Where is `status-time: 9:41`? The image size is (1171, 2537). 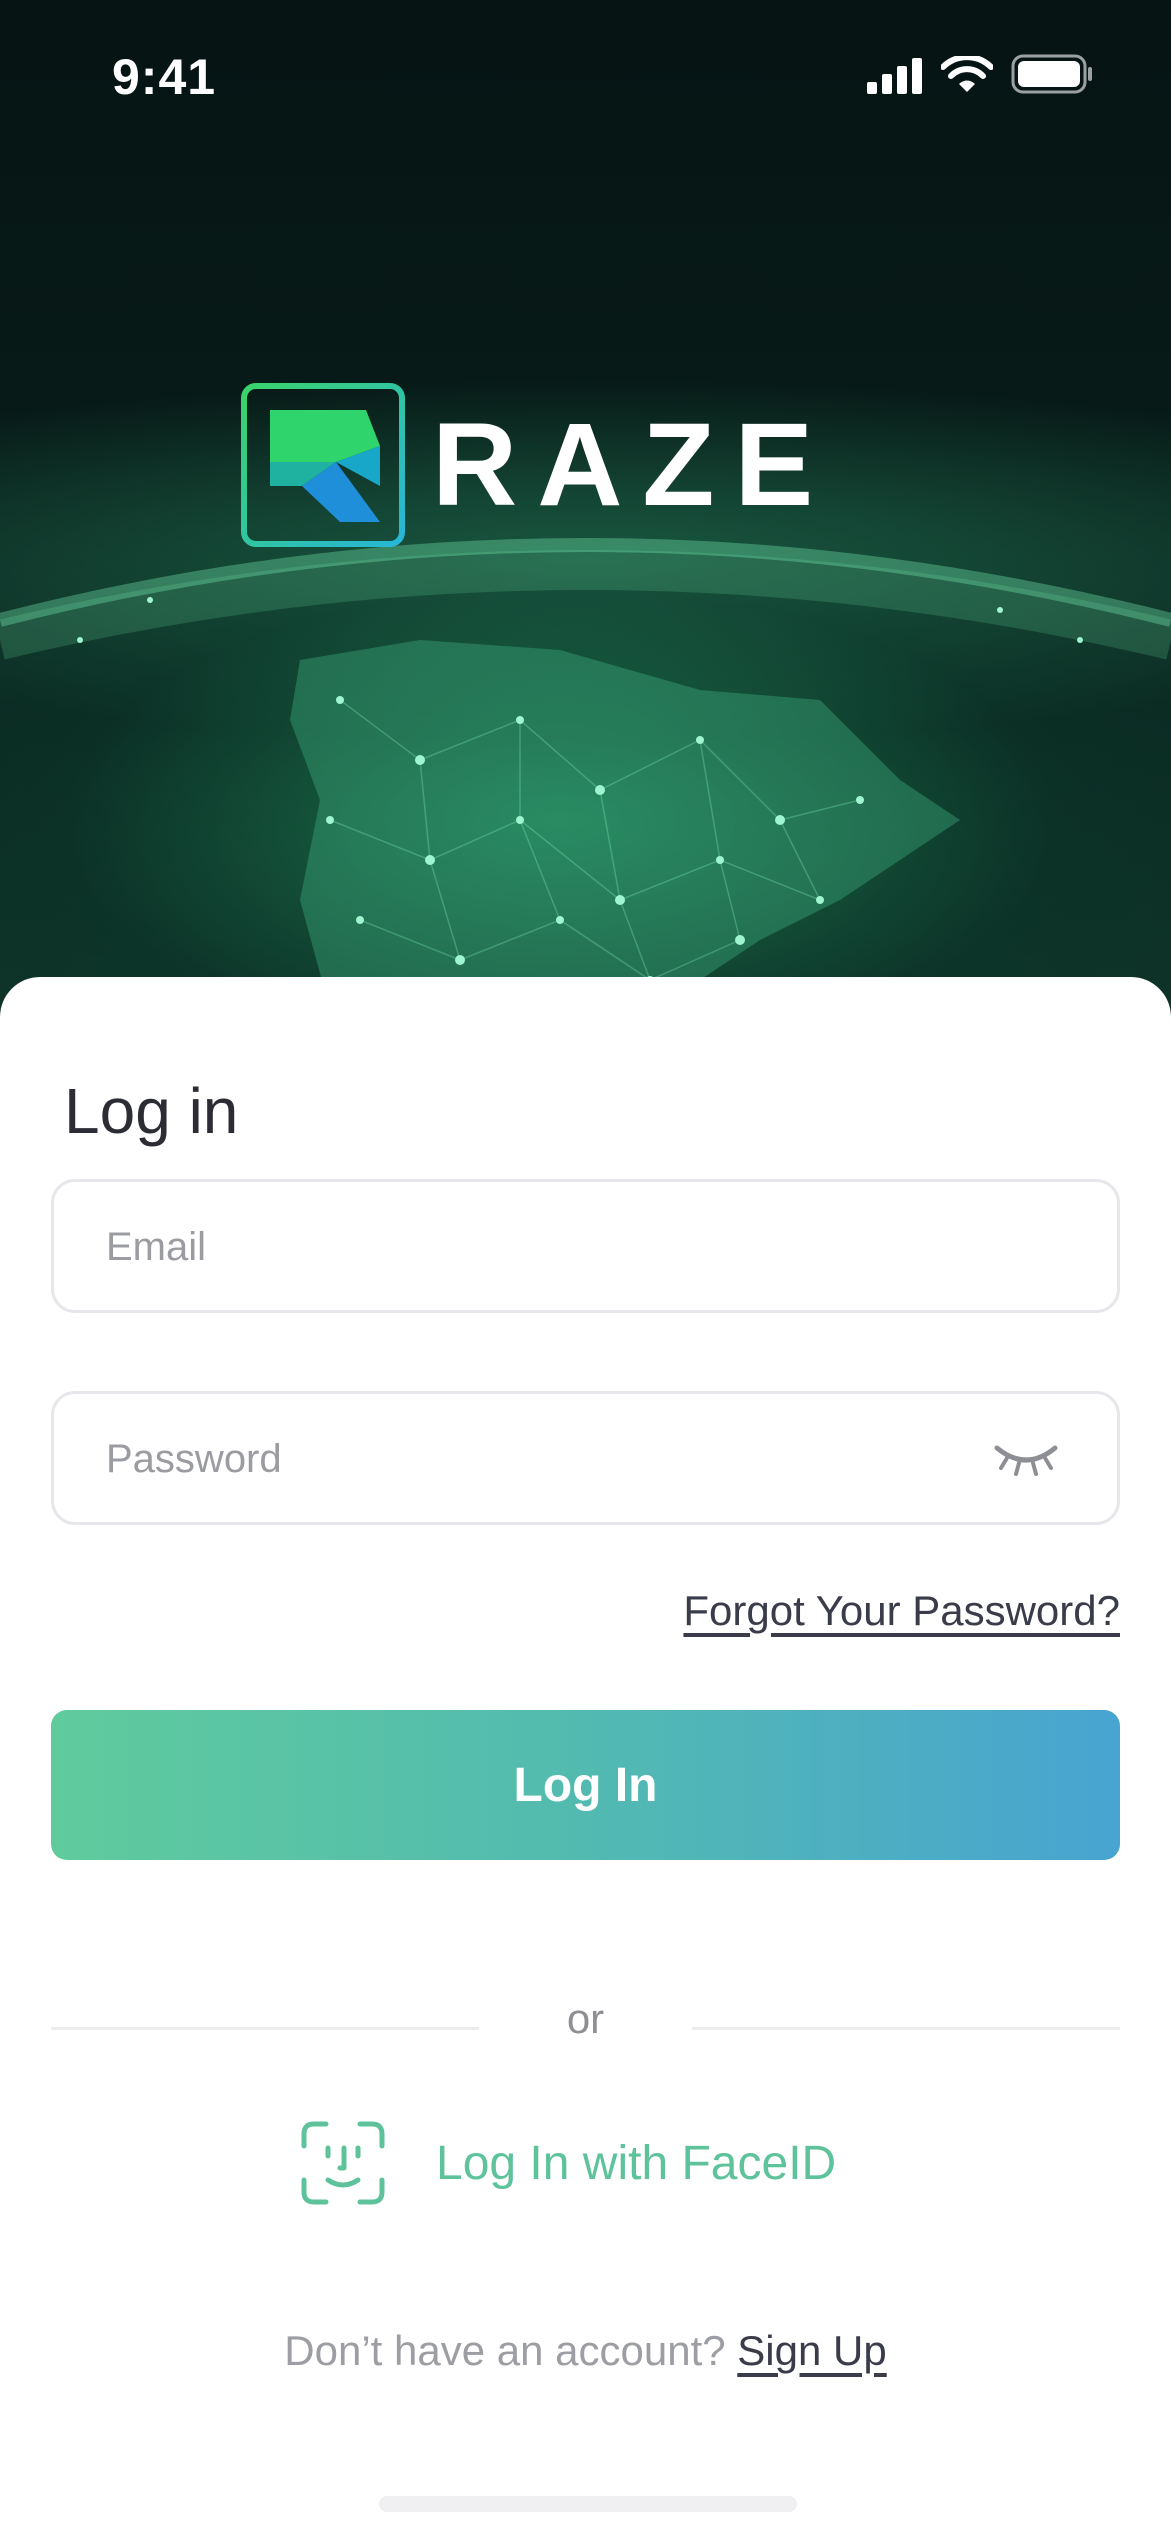
status-time: 9:41 is located at coordinates (164, 77).